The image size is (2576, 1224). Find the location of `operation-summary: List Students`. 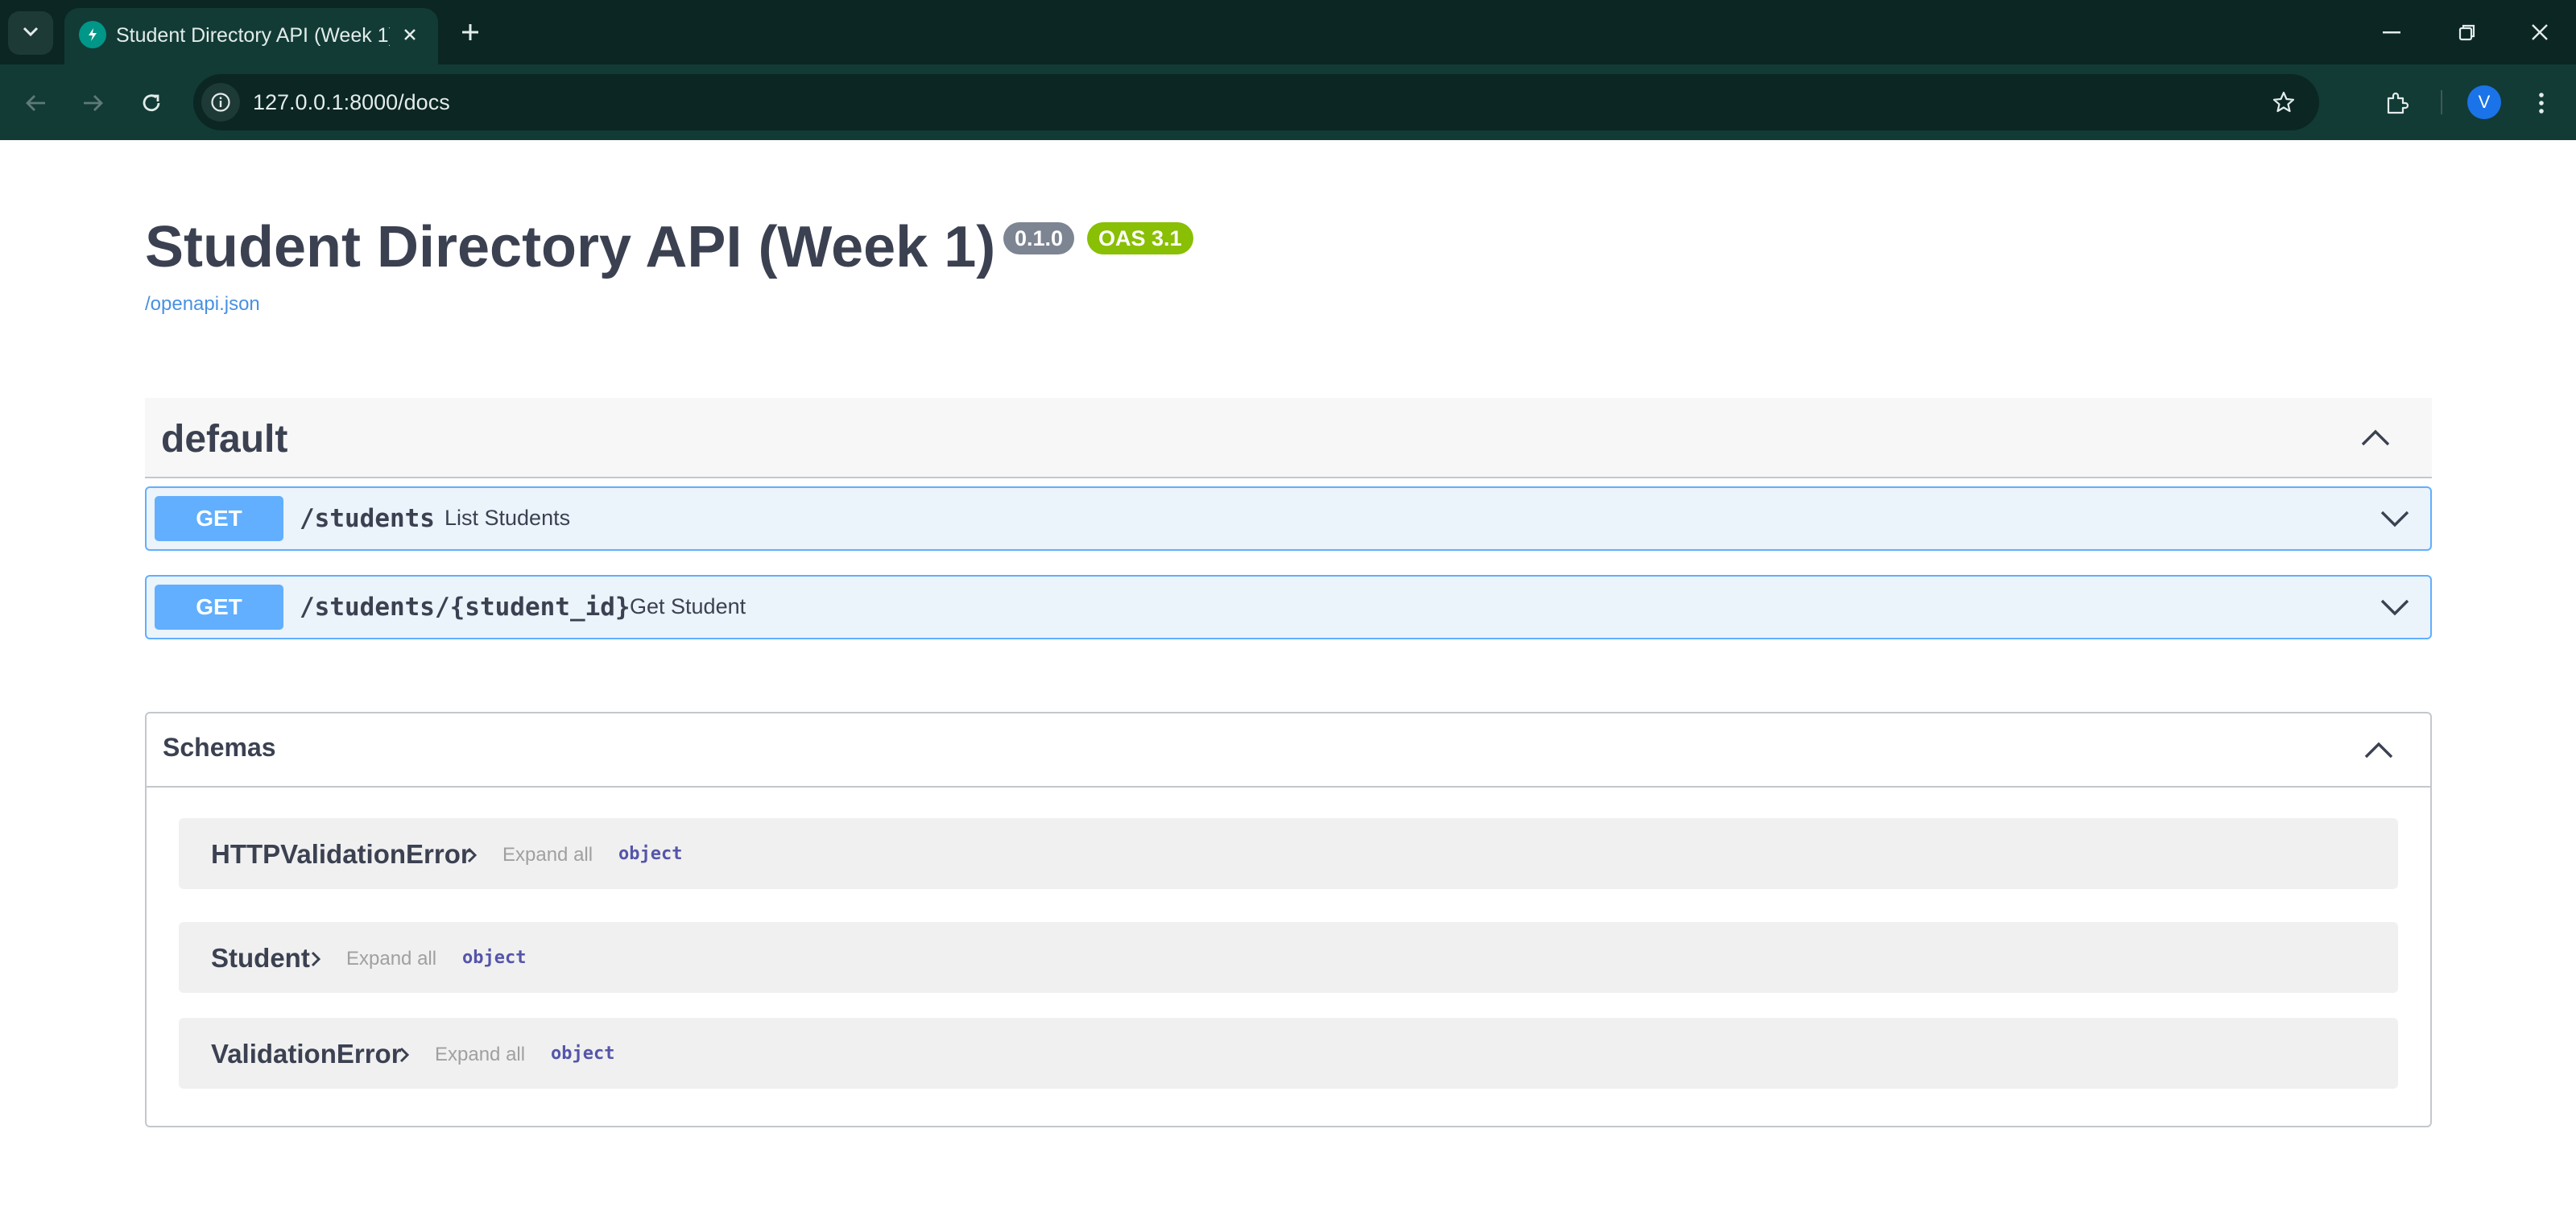

operation-summary: List Students is located at coordinates (508, 518).